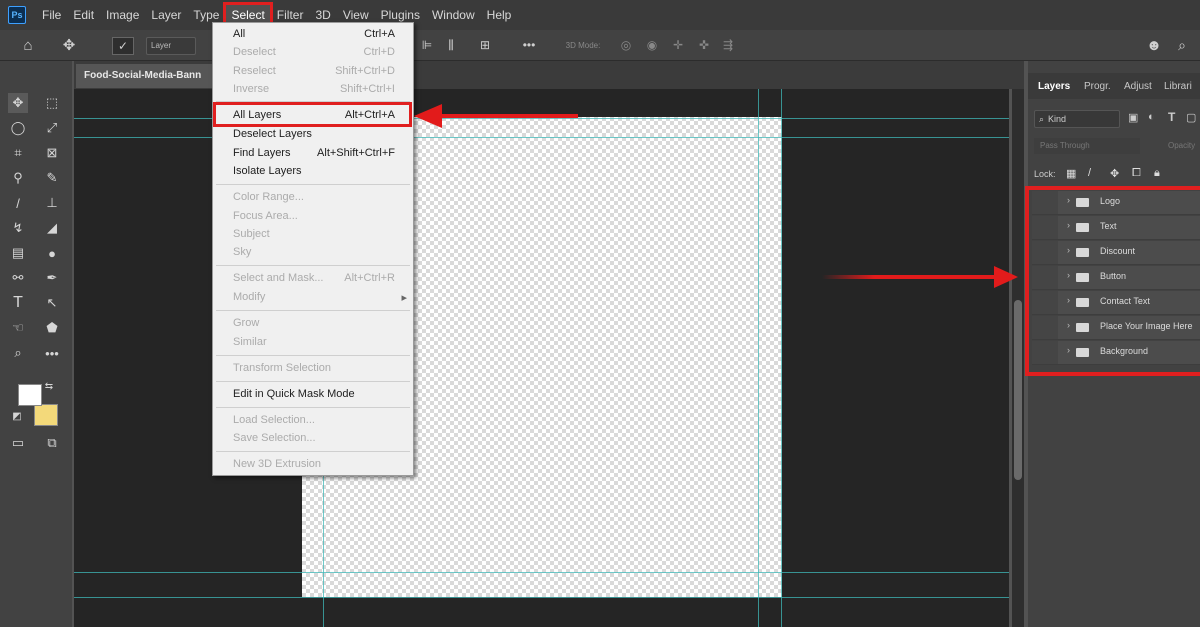 This screenshot has width=1200, height=627. I want to click on menu-item-quick-mask: Edit in Quick Mask Mode, so click(313, 395).